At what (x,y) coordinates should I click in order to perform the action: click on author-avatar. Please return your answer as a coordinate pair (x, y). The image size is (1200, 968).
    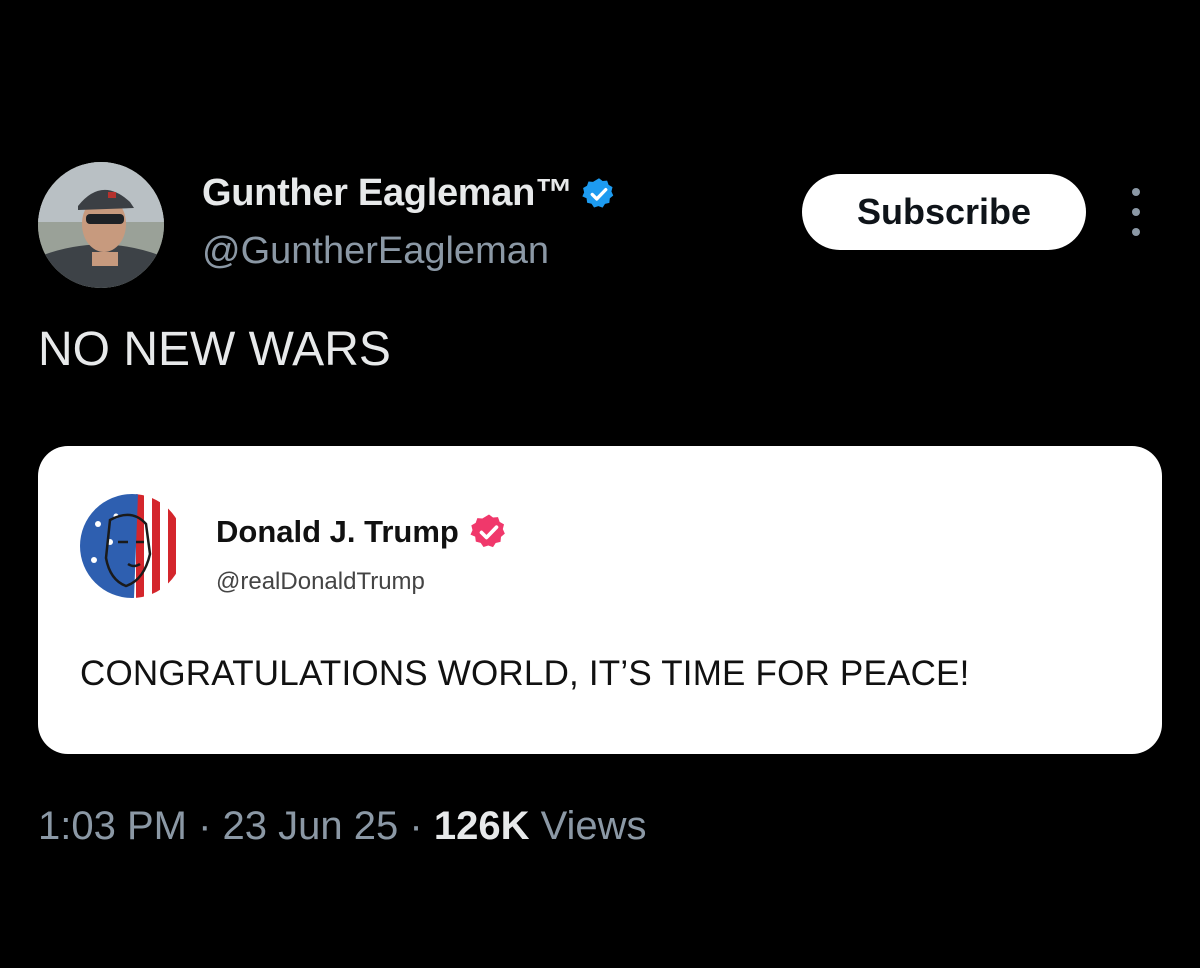
    Looking at the image, I should click on (101, 225).